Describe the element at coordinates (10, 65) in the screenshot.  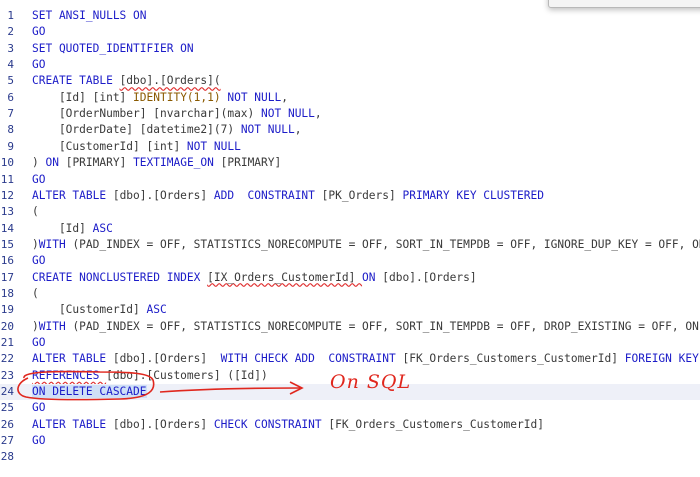
I see `line-number: 4` at that location.